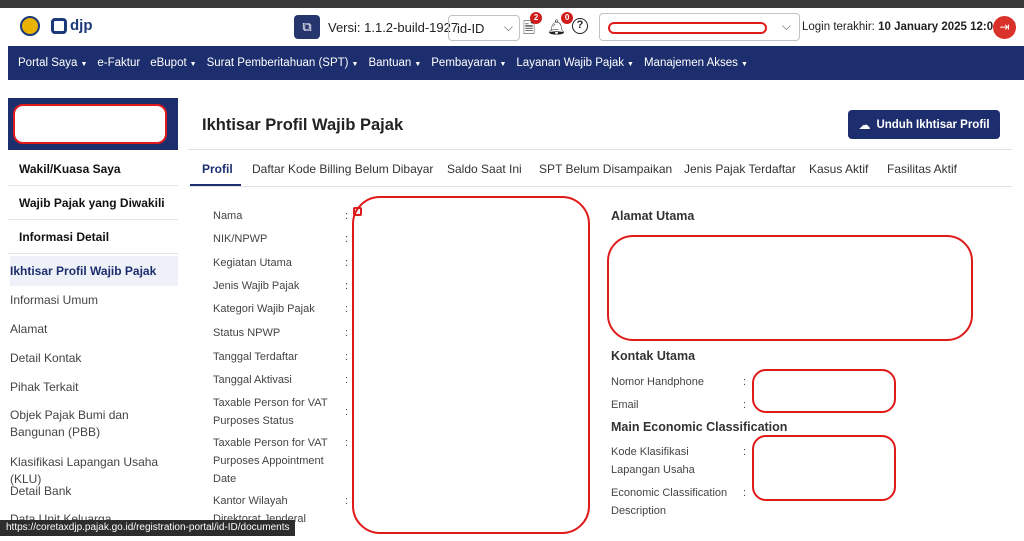 The width and height of the screenshot is (1024, 541). I want to click on nav-item-label: e-Faktur, so click(119, 63).